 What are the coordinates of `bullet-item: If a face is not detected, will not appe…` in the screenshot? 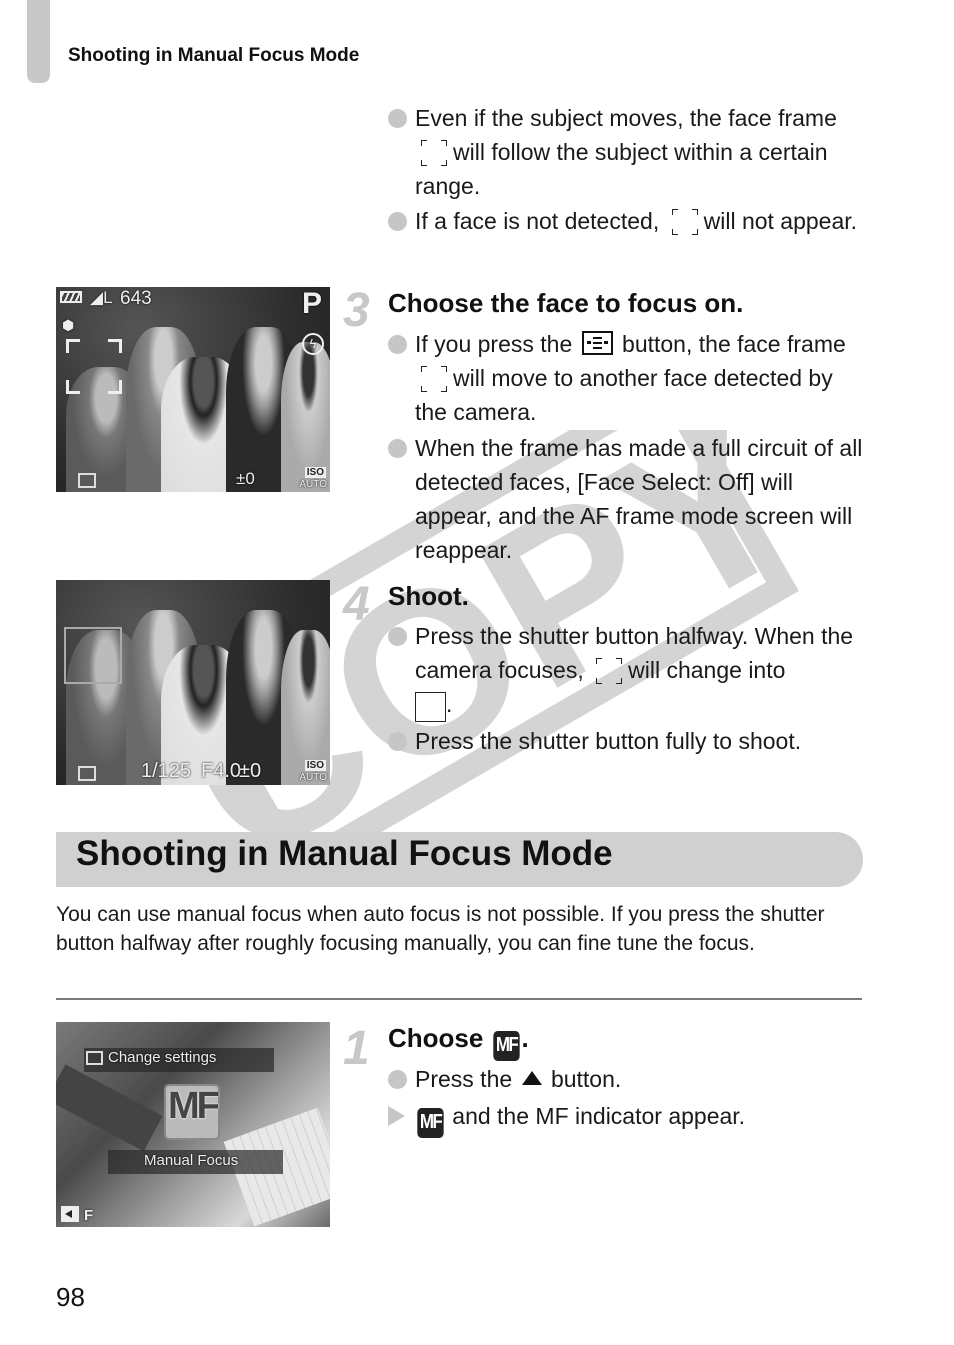 It's located at (628, 221).